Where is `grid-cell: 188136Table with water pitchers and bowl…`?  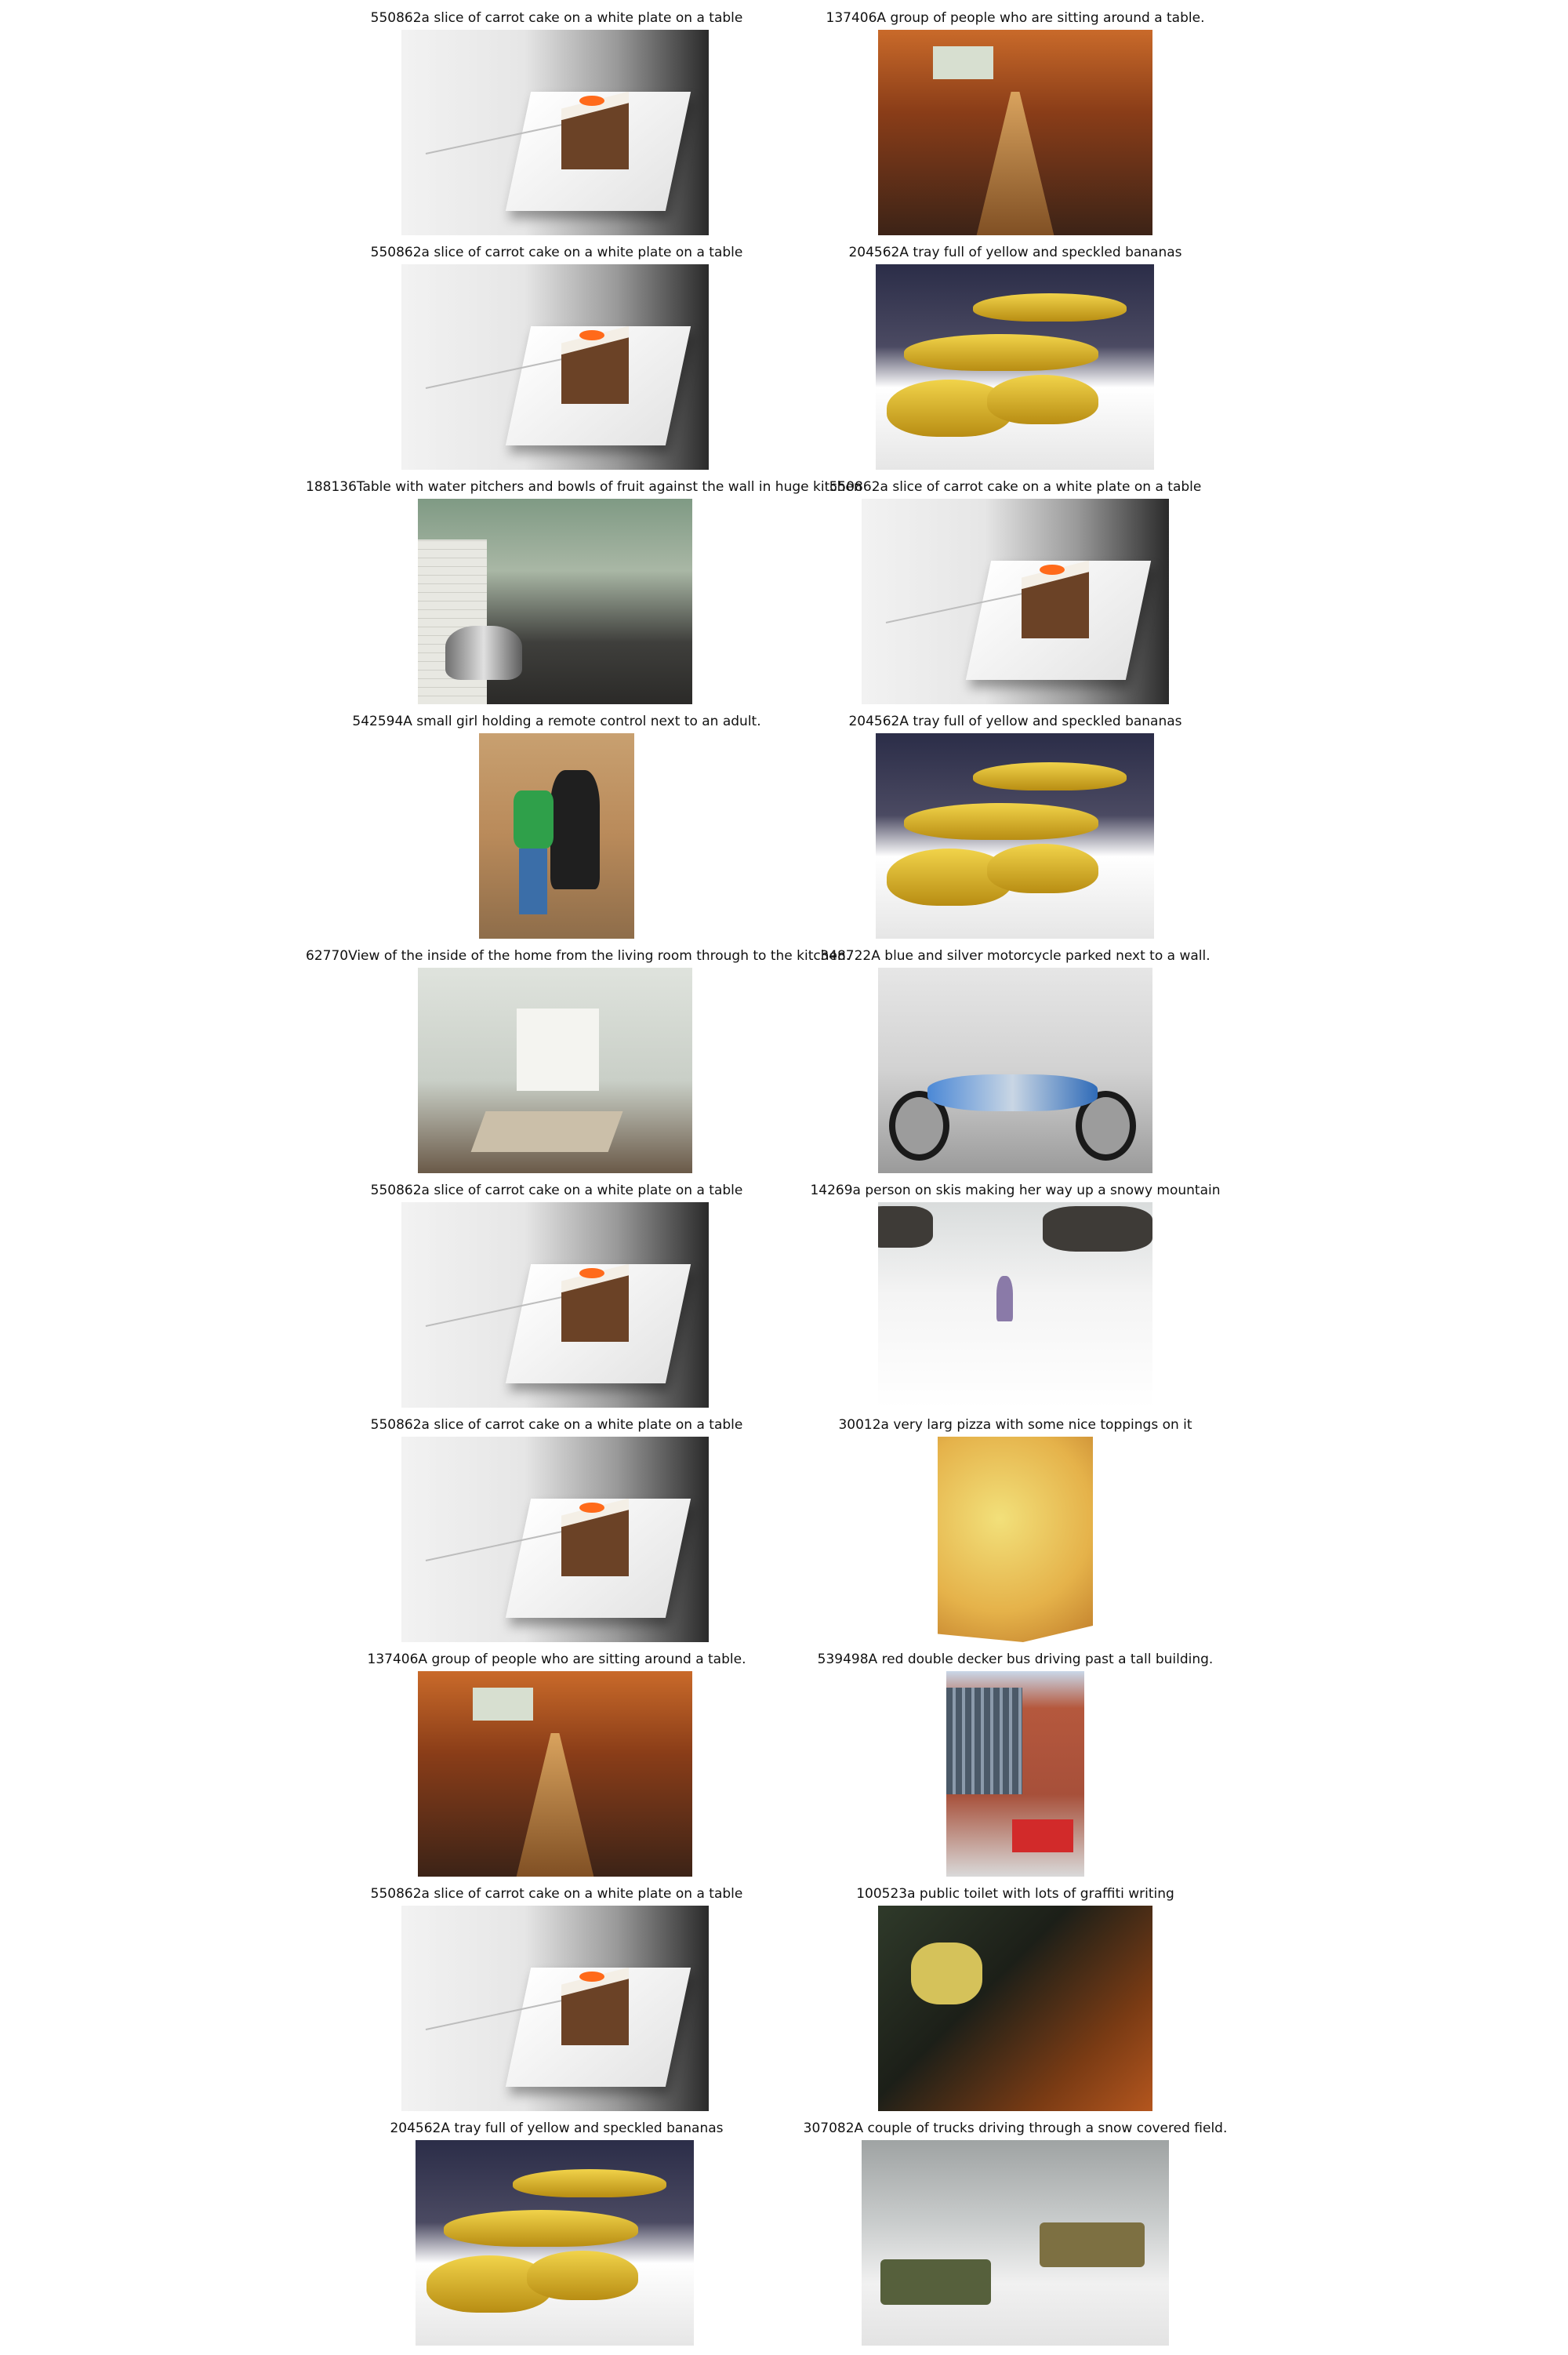
grid-cell: 188136Table with water pitchers and bowl… is located at coordinates (584, 596).